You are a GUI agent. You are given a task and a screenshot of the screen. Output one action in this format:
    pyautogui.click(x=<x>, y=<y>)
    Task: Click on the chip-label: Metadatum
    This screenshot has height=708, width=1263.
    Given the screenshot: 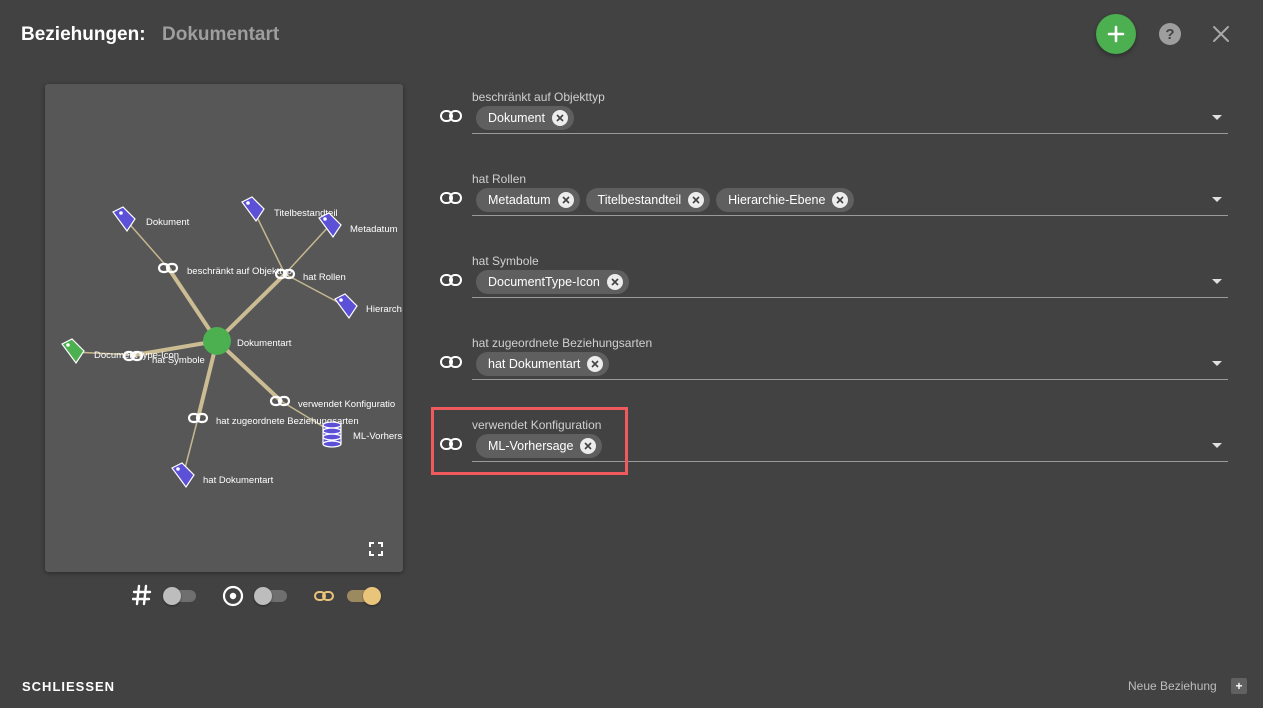 What is the action you would take?
    pyautogui.click(x=519, y=200)
    